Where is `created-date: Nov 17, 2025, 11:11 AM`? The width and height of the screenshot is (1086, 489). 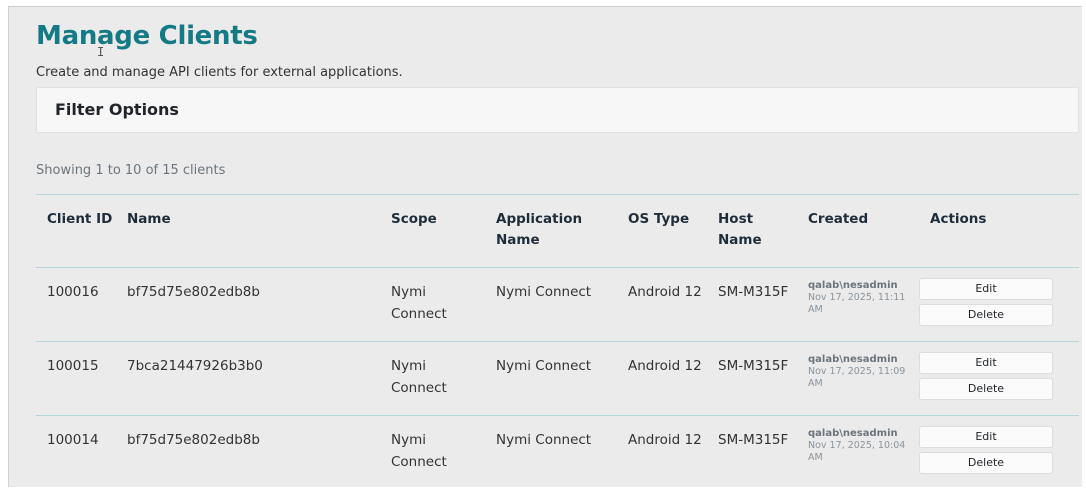 created-date: Nov 17, 2025, 11:11 AM is located at coordinates (857, 303).